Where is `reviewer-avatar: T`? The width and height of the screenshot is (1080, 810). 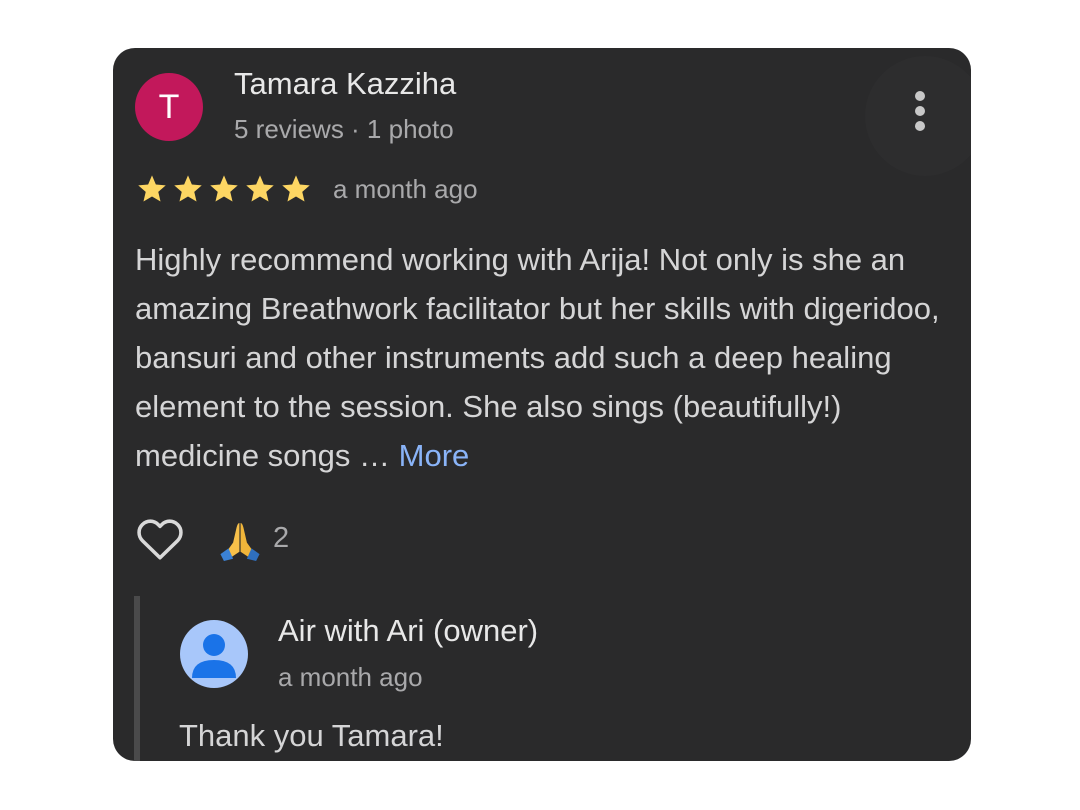
reviewer-avatar: T is located at coordinates (169, 107).